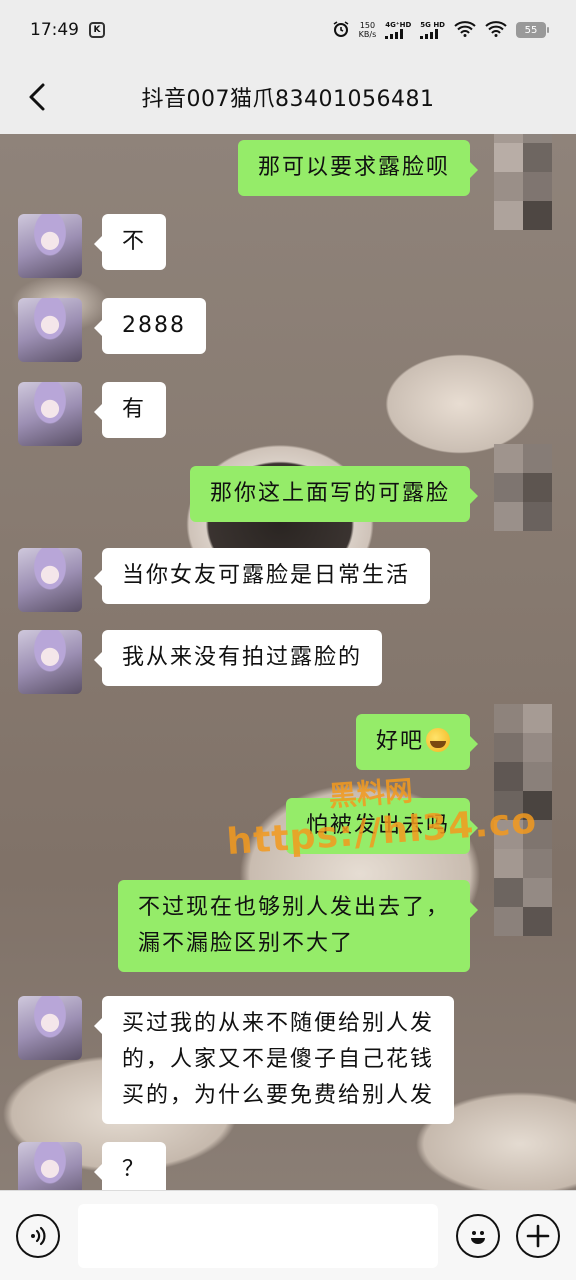 The height and width of the screenshot is (1280, 576). I want to click on message-row: 怕被发出去吗, so click(382, 826).